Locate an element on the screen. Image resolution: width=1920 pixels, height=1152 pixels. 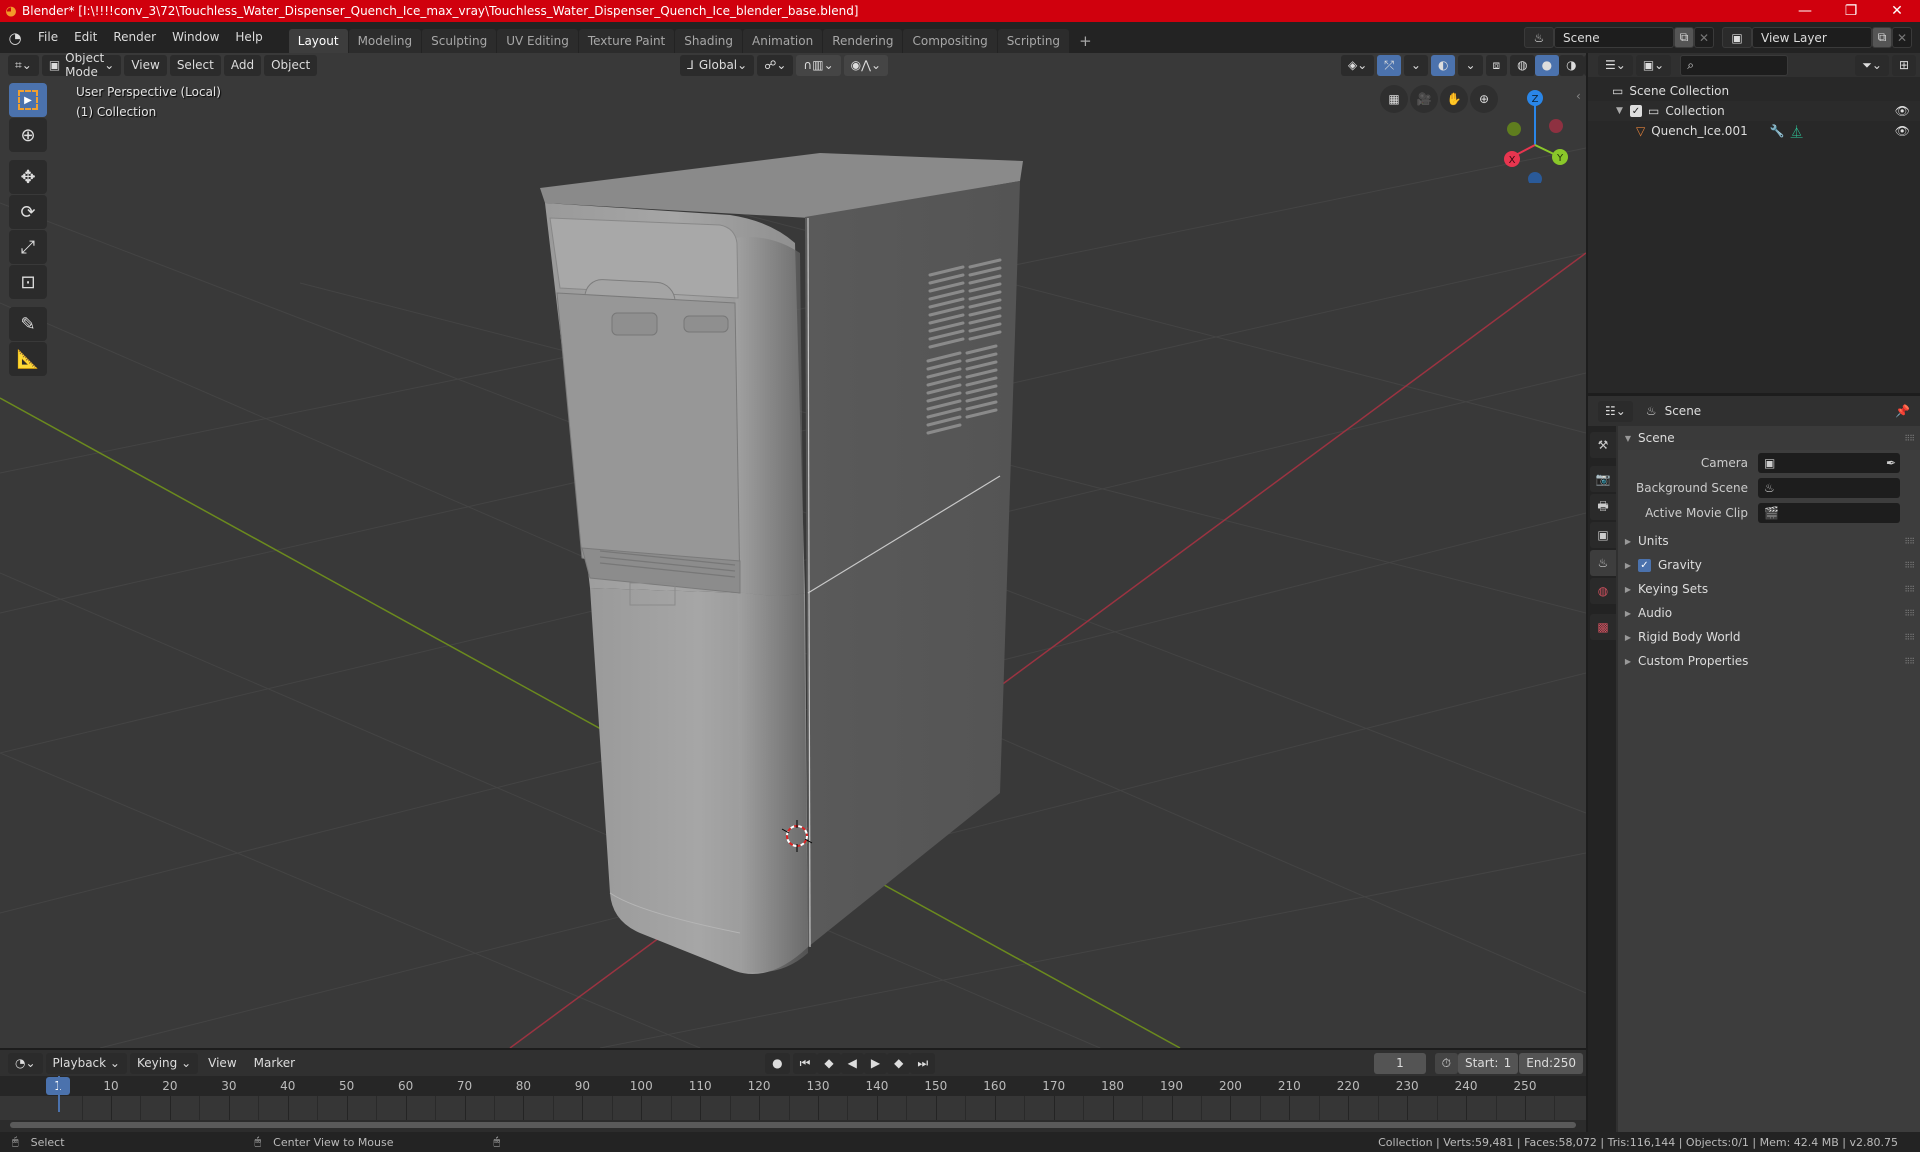
active-movie-clip-field: 🎬 is located at coordinates (1829, 512).